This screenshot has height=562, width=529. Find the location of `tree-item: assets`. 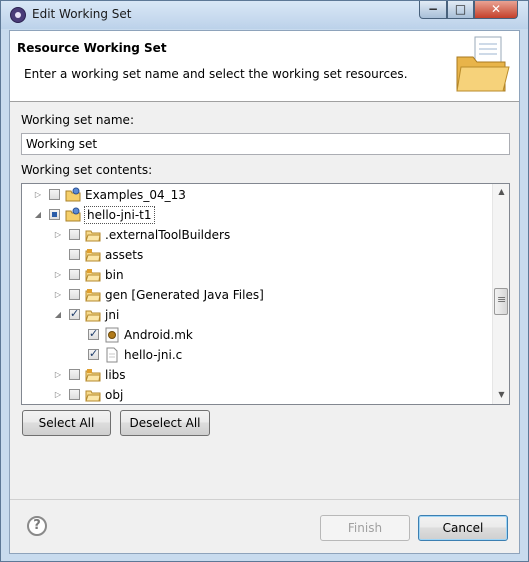

tree-item: assets is located at coordinates (257, 255).